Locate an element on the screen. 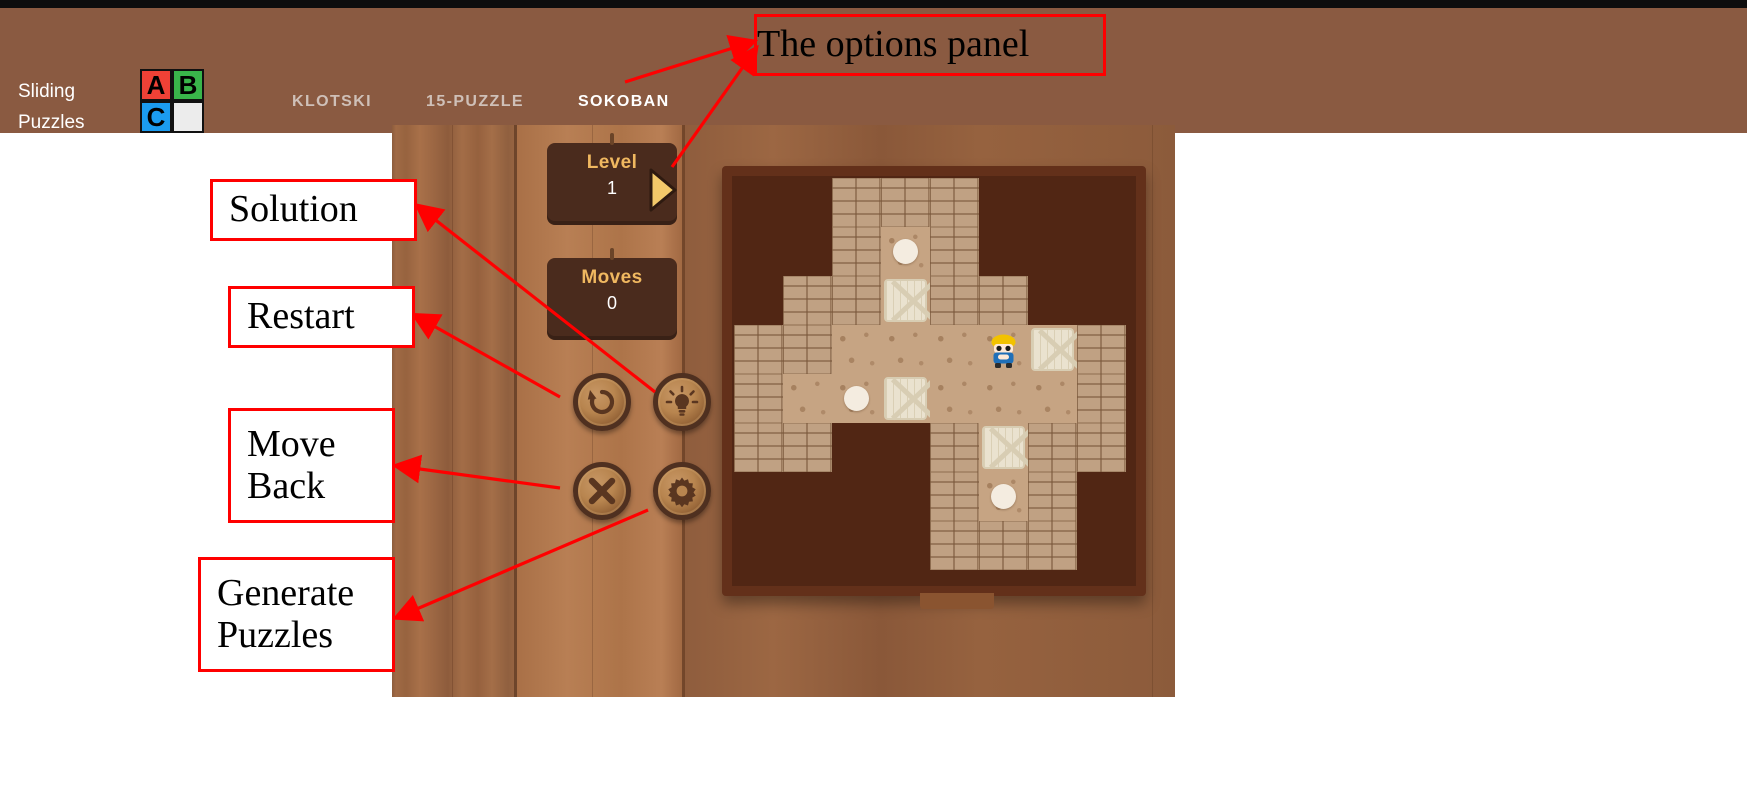  restart-button is located at coordinates (602, 402).